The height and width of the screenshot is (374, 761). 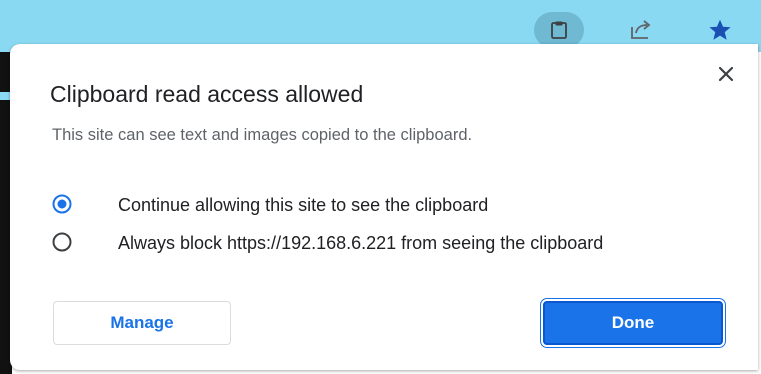 I want to click on radio-selected-icon, so click(x=62, y=204).